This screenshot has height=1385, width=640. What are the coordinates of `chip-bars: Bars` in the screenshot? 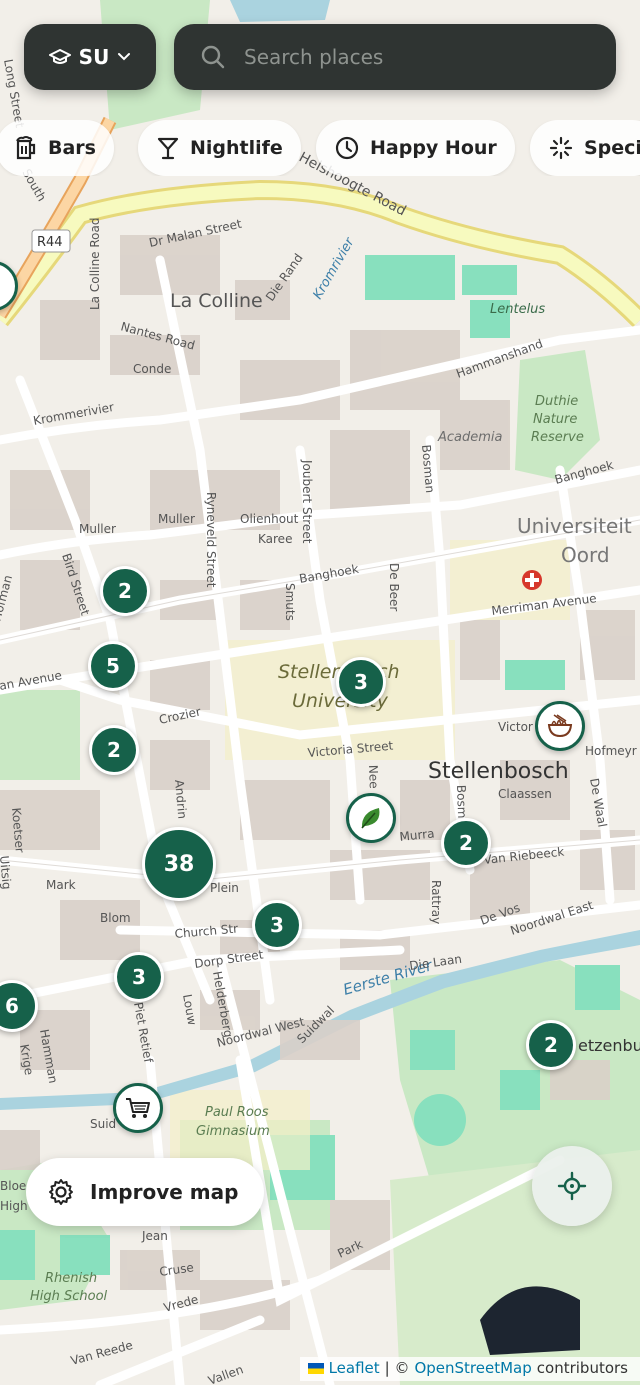 It's located at (57, 148).